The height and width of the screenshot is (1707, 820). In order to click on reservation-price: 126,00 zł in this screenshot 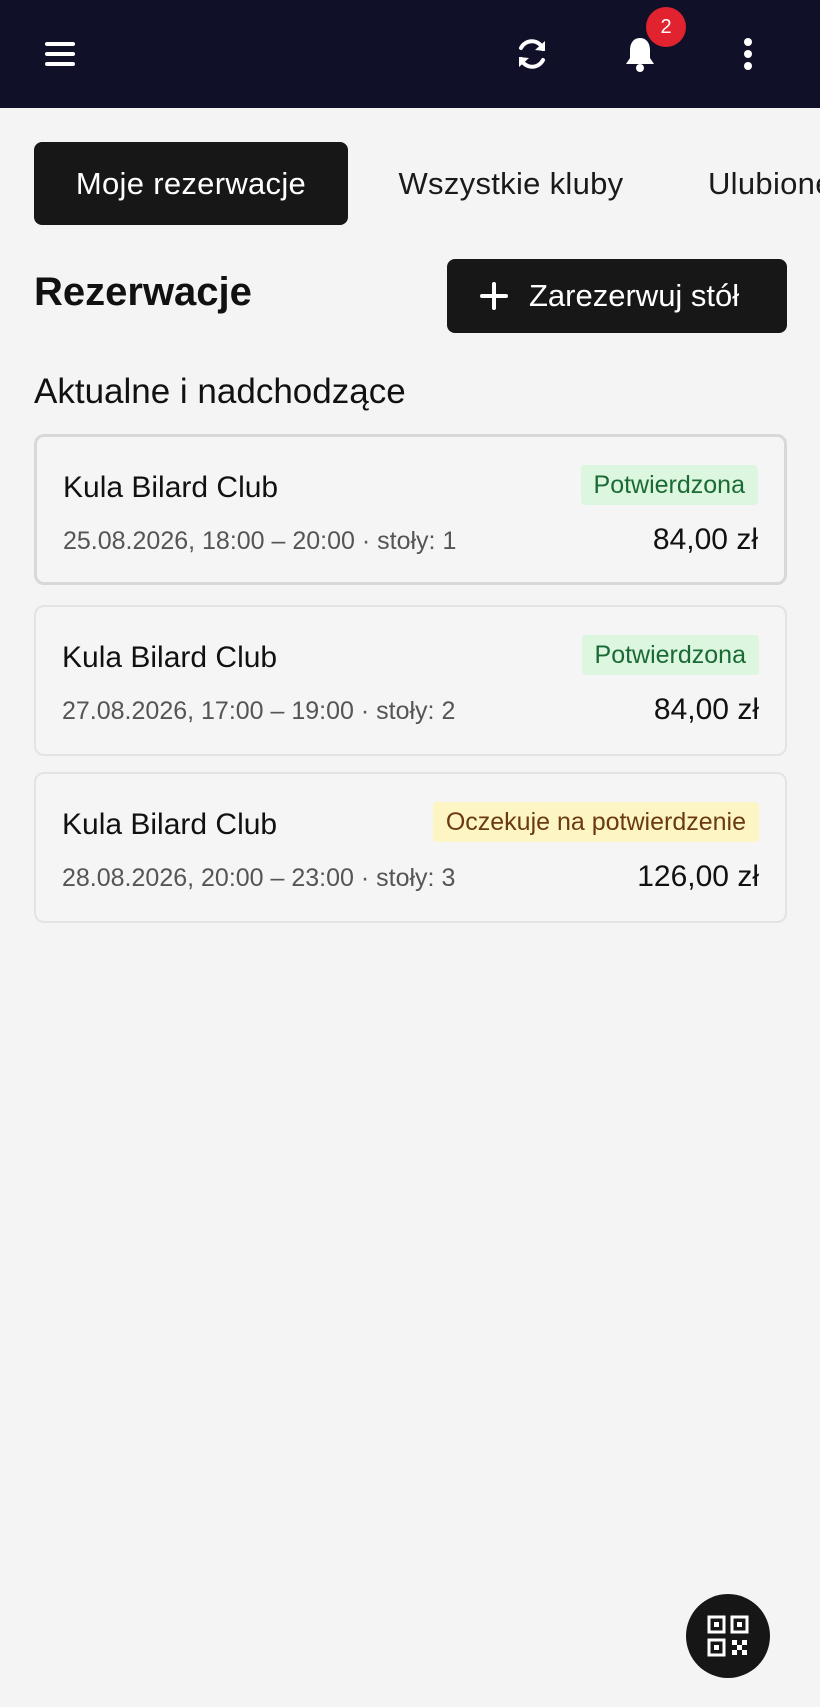, I will do `click(698, 876)`.